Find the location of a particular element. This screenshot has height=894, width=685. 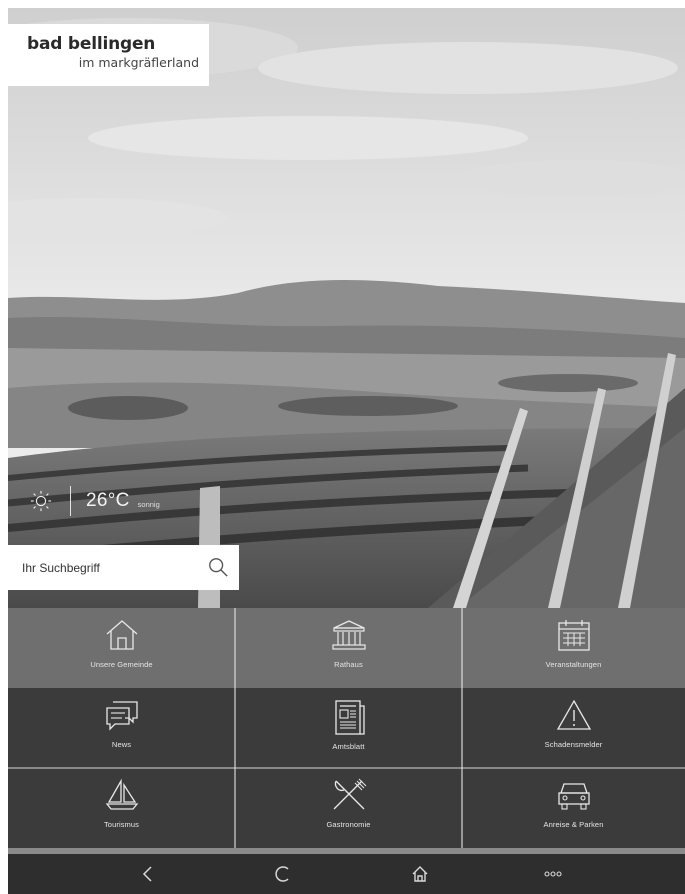

tile-label: Gastronomie is located at coordinates (348, 824).